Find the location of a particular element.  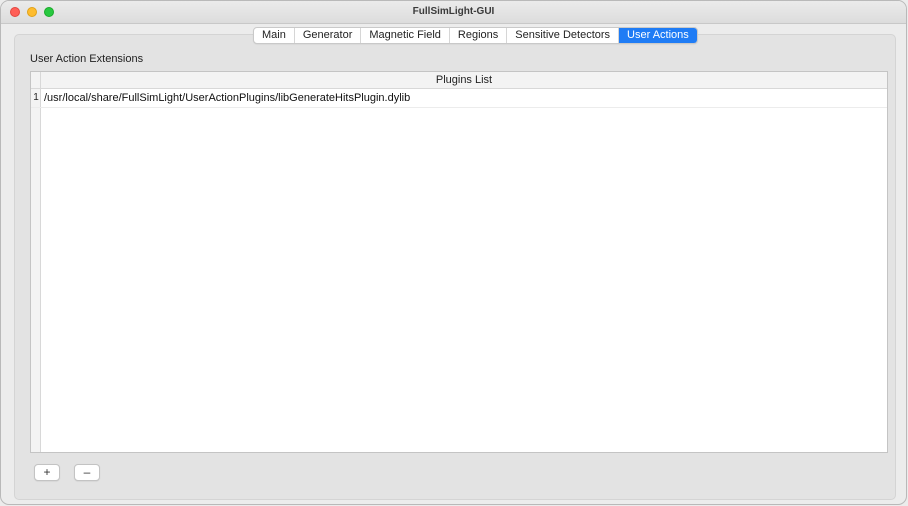

column-header-plugins-list: Plugins List is located at coordinates (464, 80).